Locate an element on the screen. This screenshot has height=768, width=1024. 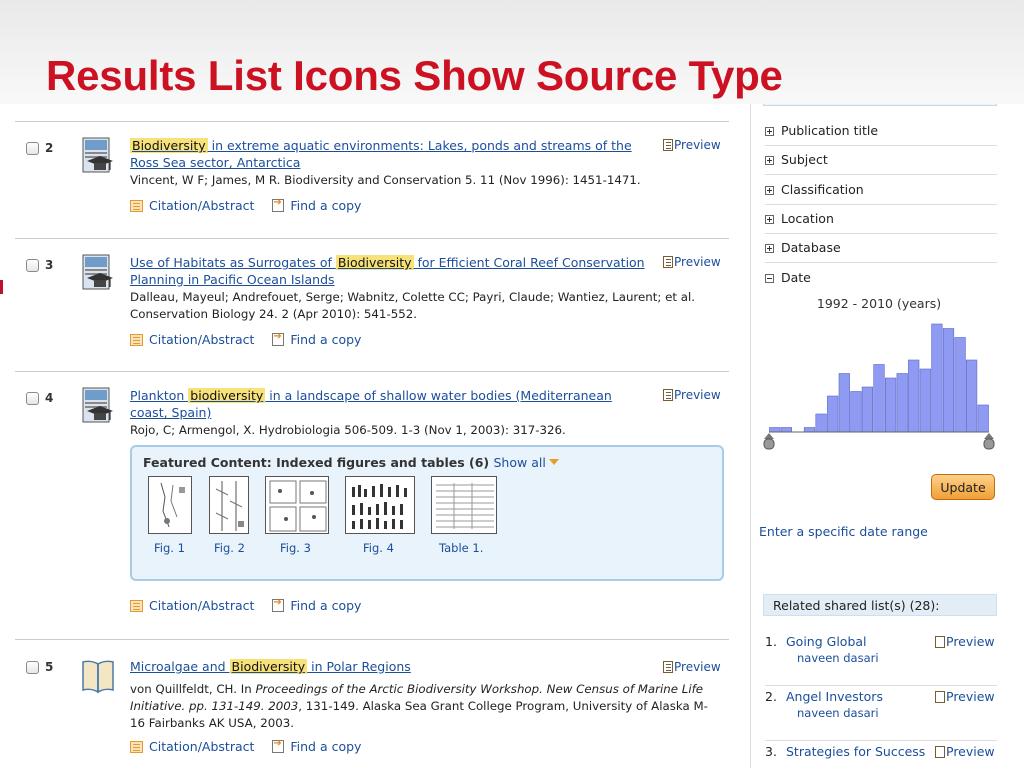
specific-date-range-link: Enter a specific date range is located at coordinates (843, 531).